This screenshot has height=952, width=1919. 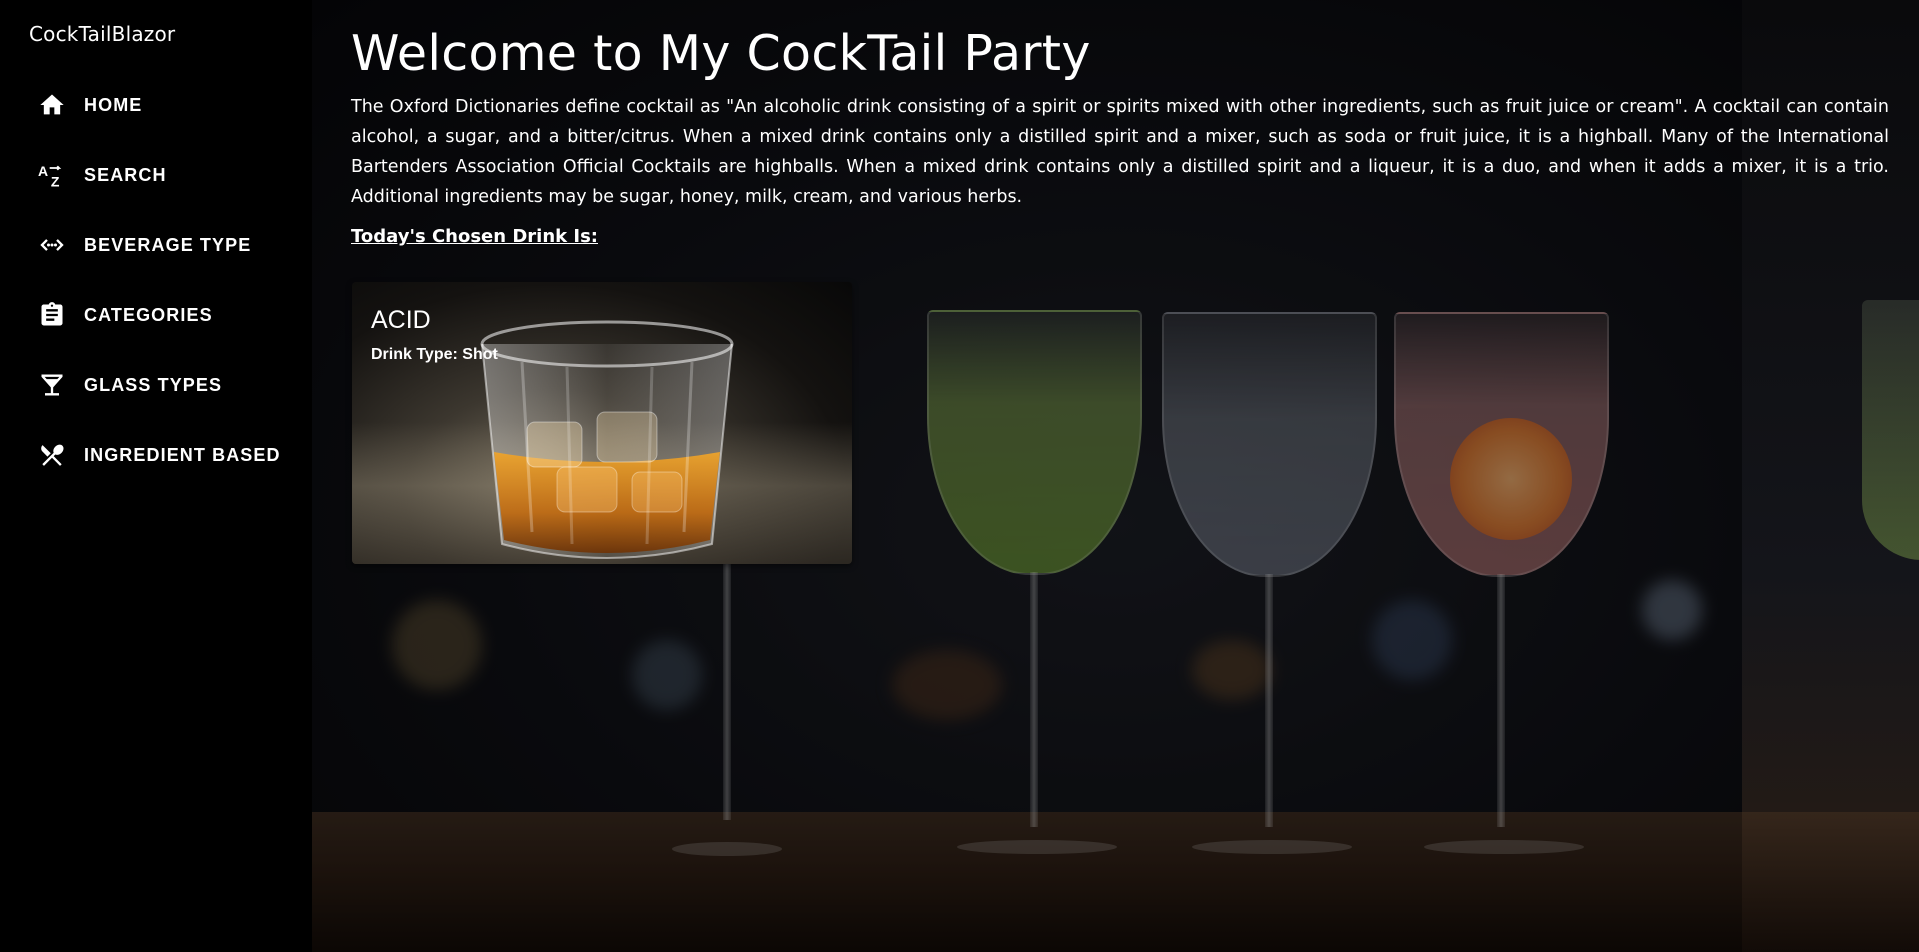 What do you see at coordinates (168, 244) in the screenshot?
I see `sidebar-item-label: BEVERAGE TYPE` at bounding box center [168, 244].